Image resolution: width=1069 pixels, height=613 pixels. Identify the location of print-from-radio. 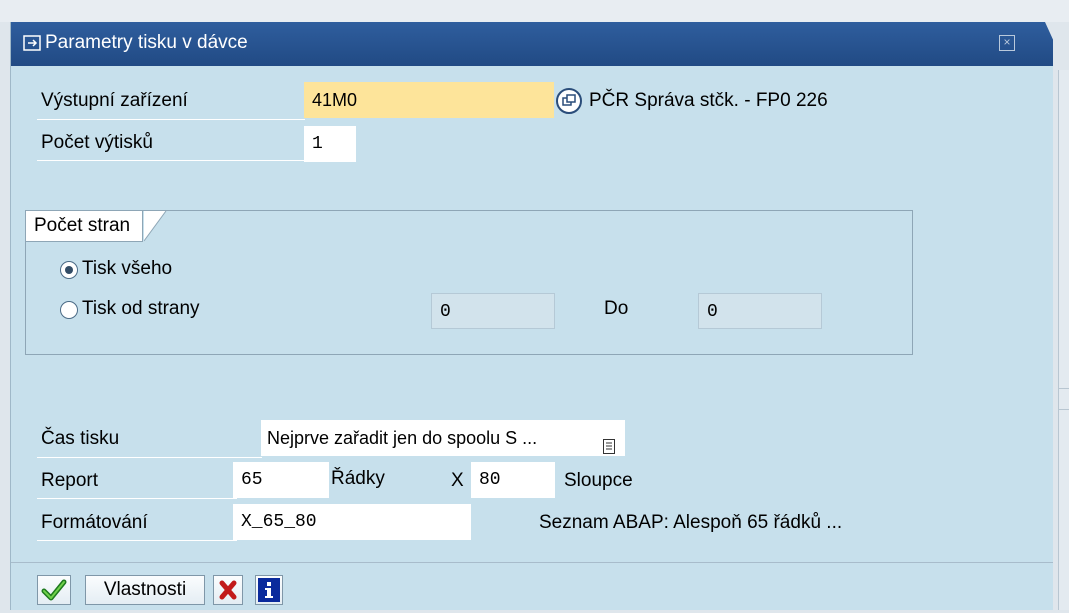
(69, 310).